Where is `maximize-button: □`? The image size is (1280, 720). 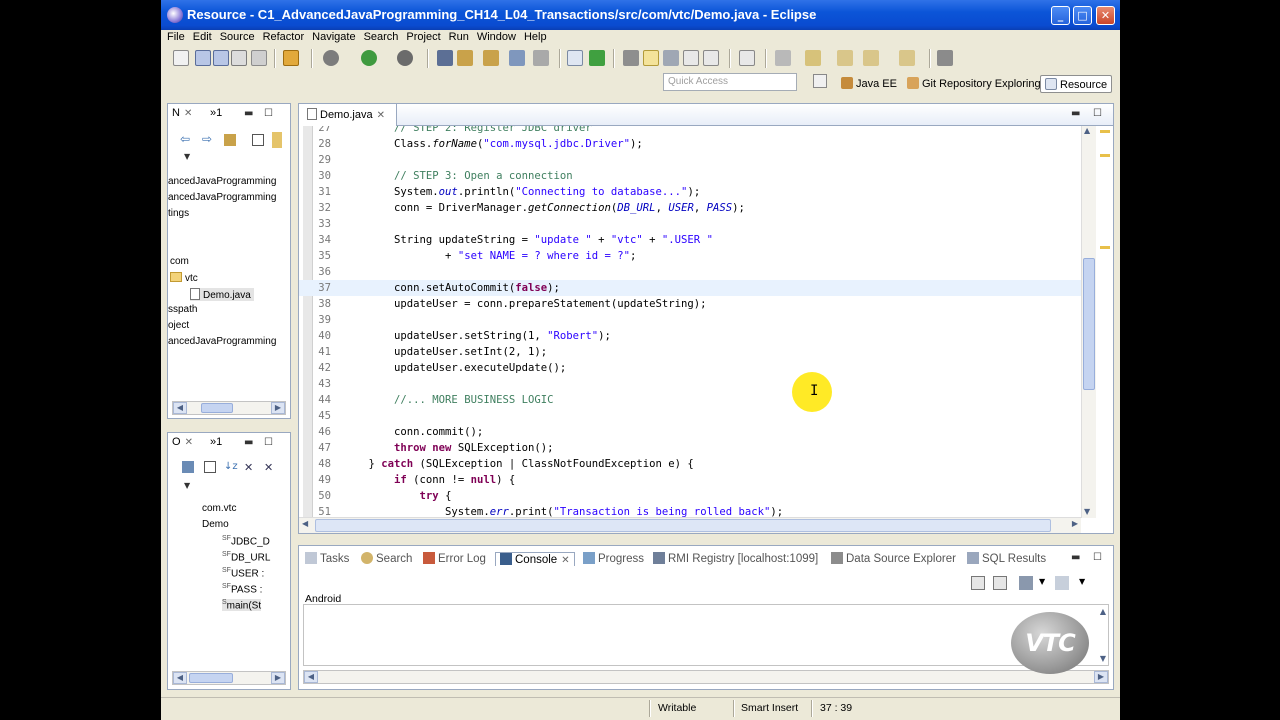 maximize-button: □ is located at coordinates (1082, 15).